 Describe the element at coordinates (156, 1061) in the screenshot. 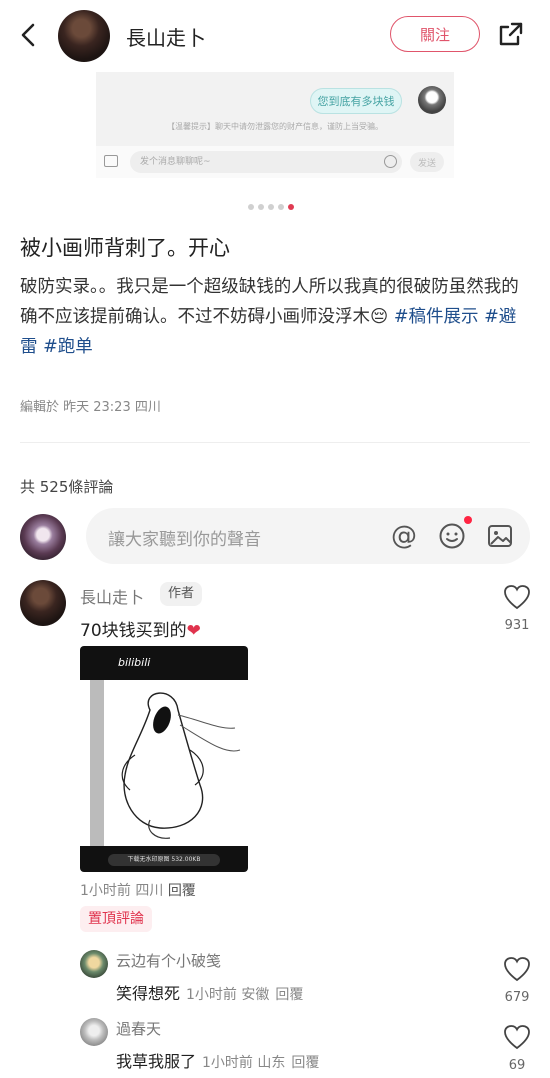

I see `reply-content: 我草我服了` at that location.